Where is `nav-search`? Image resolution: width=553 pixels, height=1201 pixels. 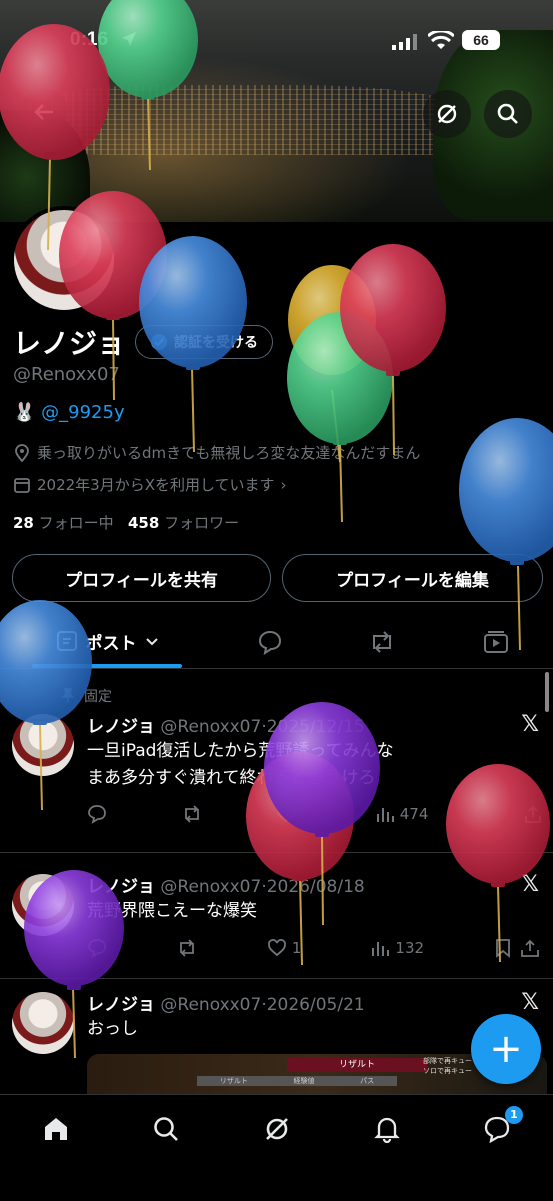 nav-search is located at coordinates (166, 1129).